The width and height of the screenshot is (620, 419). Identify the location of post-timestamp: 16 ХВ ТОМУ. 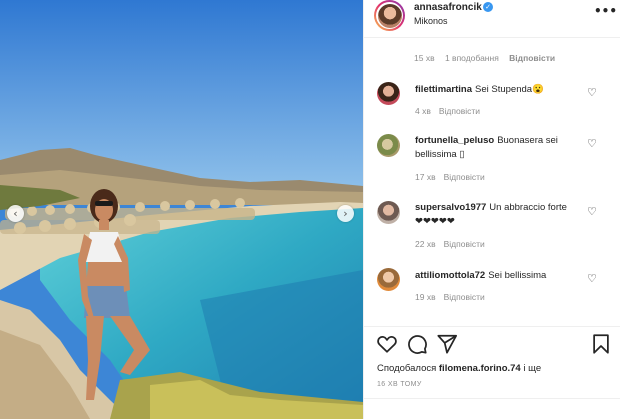
(399, 384).